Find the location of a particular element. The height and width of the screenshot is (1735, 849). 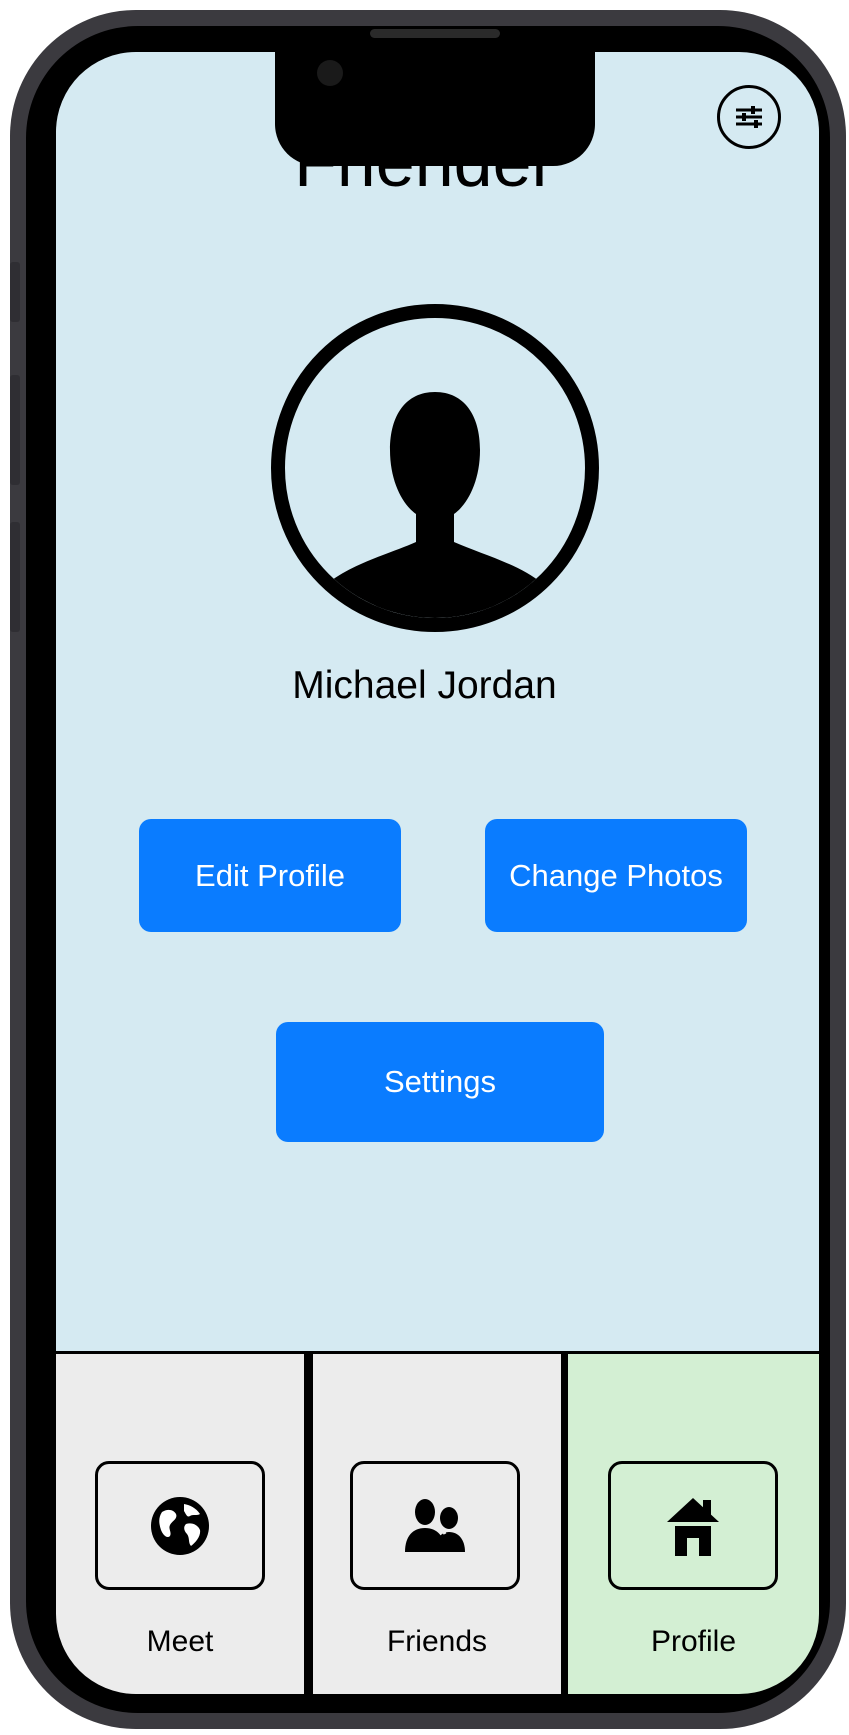

front-camera is located at coordinates (330, 73).